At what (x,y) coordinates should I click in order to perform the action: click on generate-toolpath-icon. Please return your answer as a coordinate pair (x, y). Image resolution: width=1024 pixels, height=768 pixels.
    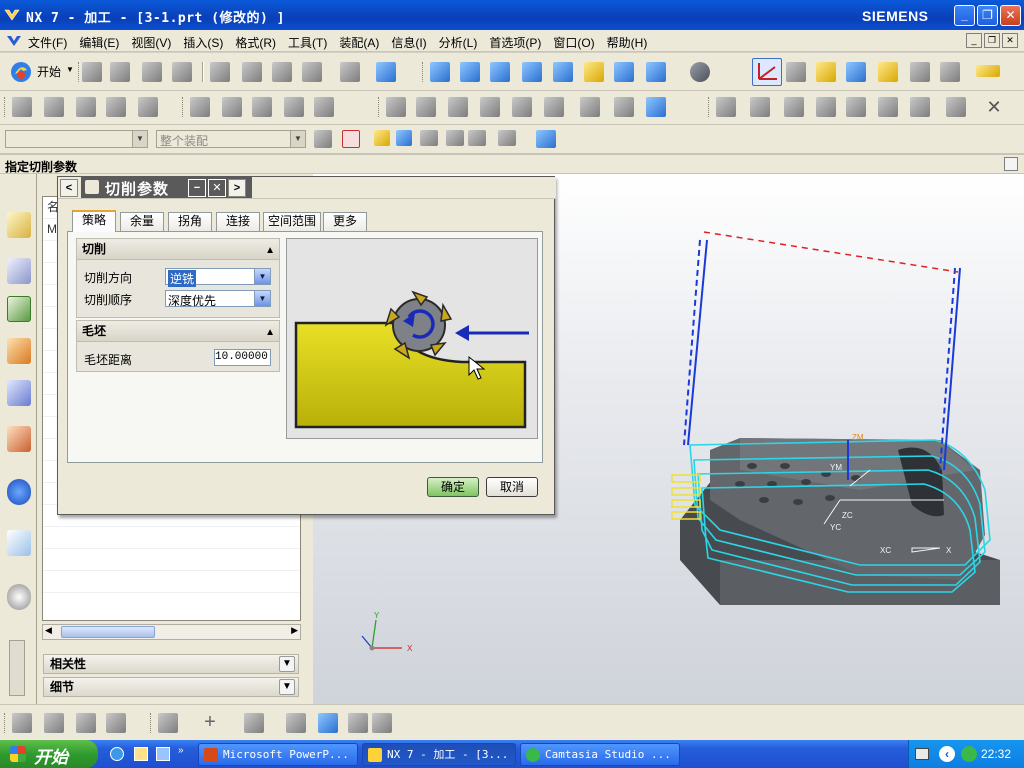
    Looking at the image, I should click on (396, 107).